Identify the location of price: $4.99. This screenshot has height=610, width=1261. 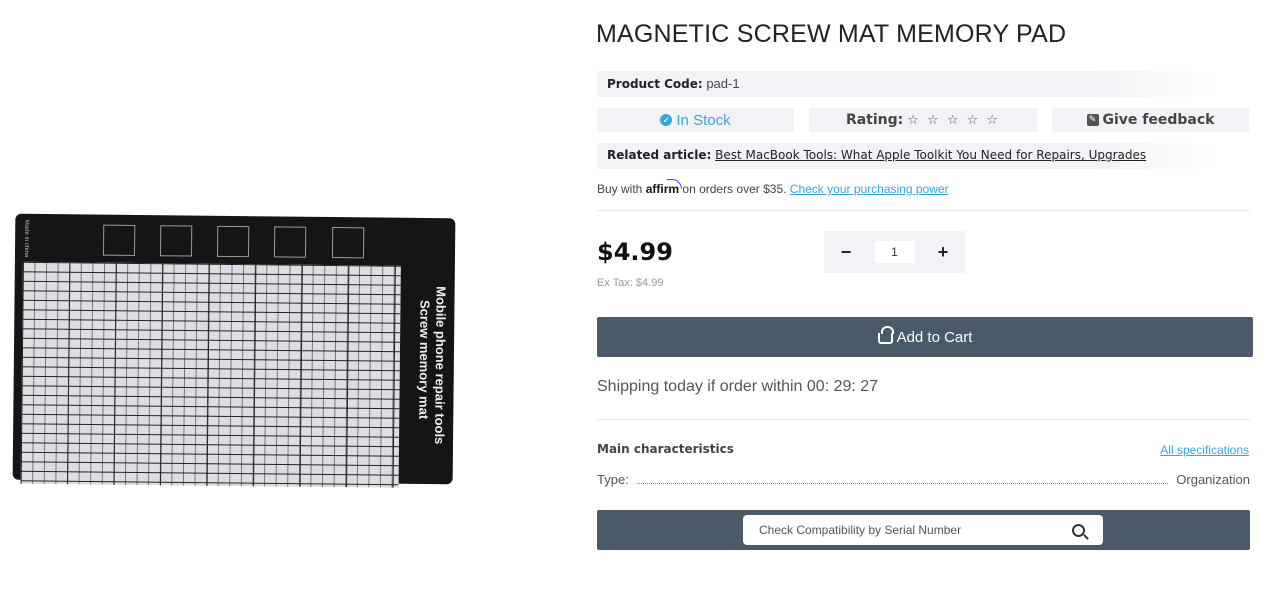
(635, 252).